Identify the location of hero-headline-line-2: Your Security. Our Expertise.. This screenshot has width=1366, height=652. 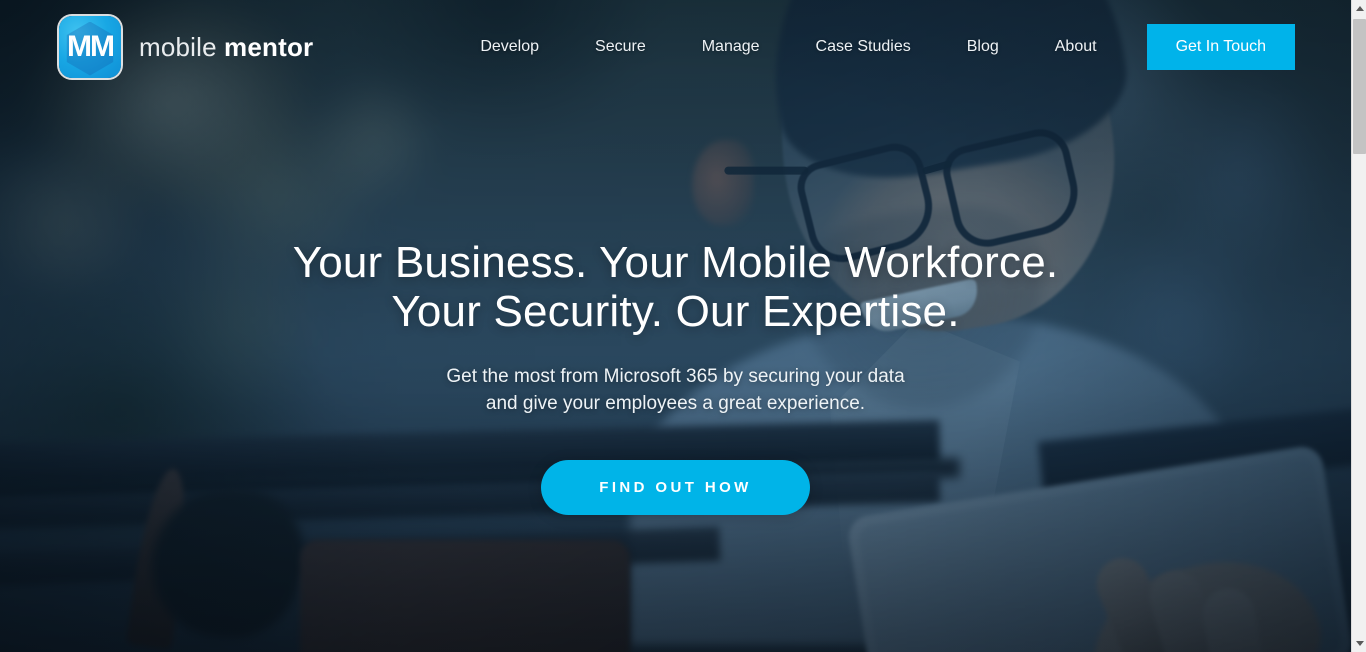
(675, 311).